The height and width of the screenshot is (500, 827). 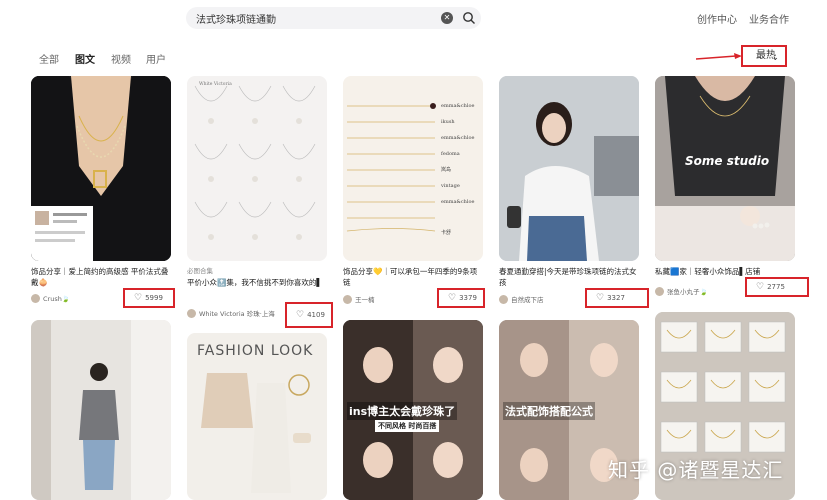 What do you see at coordinates (764, 56) in the screenshot?
I see `sort-dropdown: 最热 ⌄` at bounding box center [764, 56].